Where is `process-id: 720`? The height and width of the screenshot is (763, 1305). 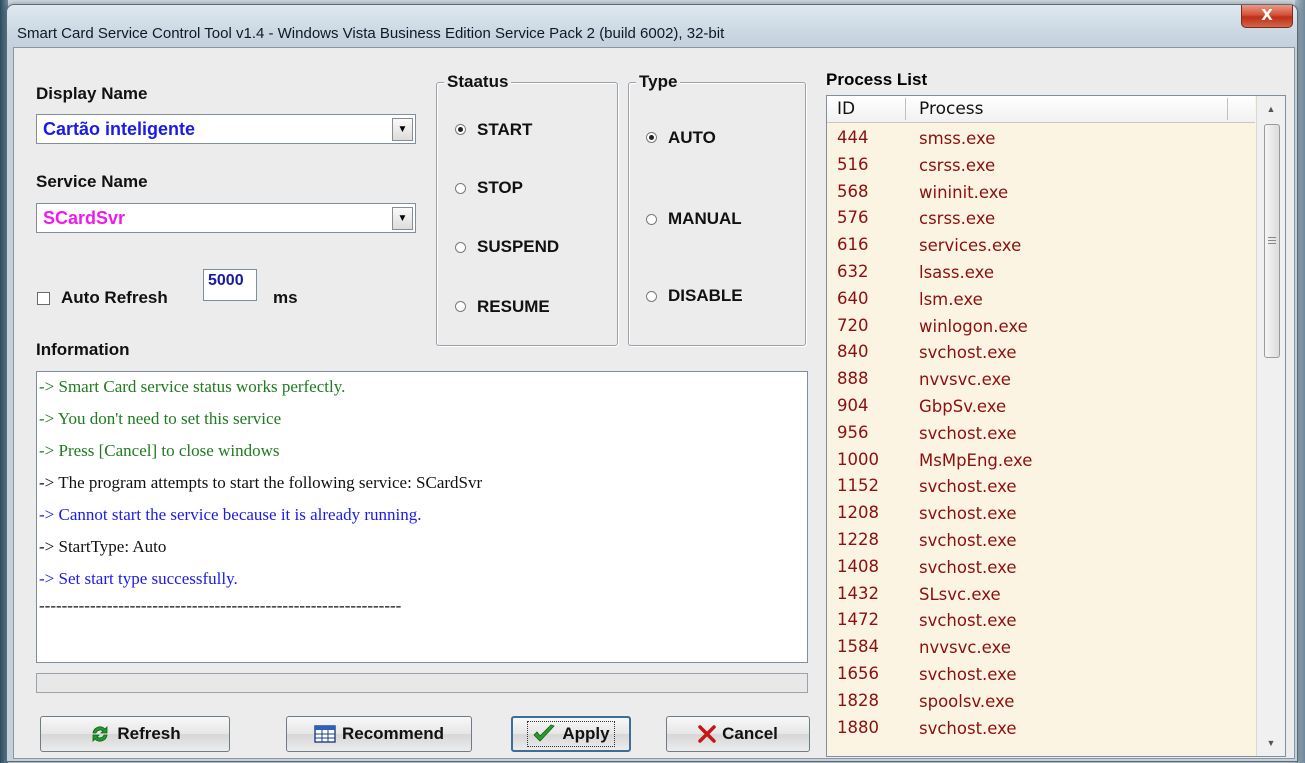 process-id: 720 is located at coordinates (853, 325).